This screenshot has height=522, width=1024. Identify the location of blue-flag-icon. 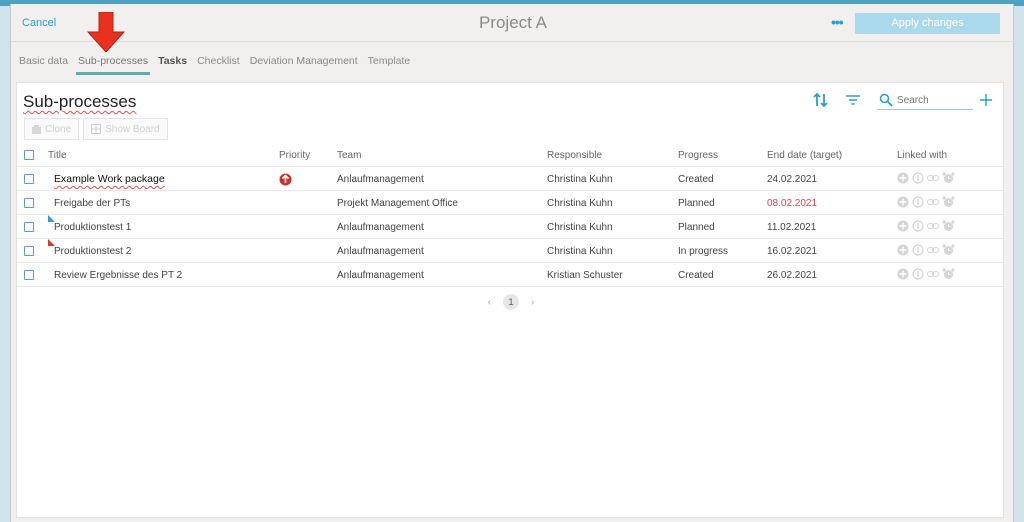
(55, 218).